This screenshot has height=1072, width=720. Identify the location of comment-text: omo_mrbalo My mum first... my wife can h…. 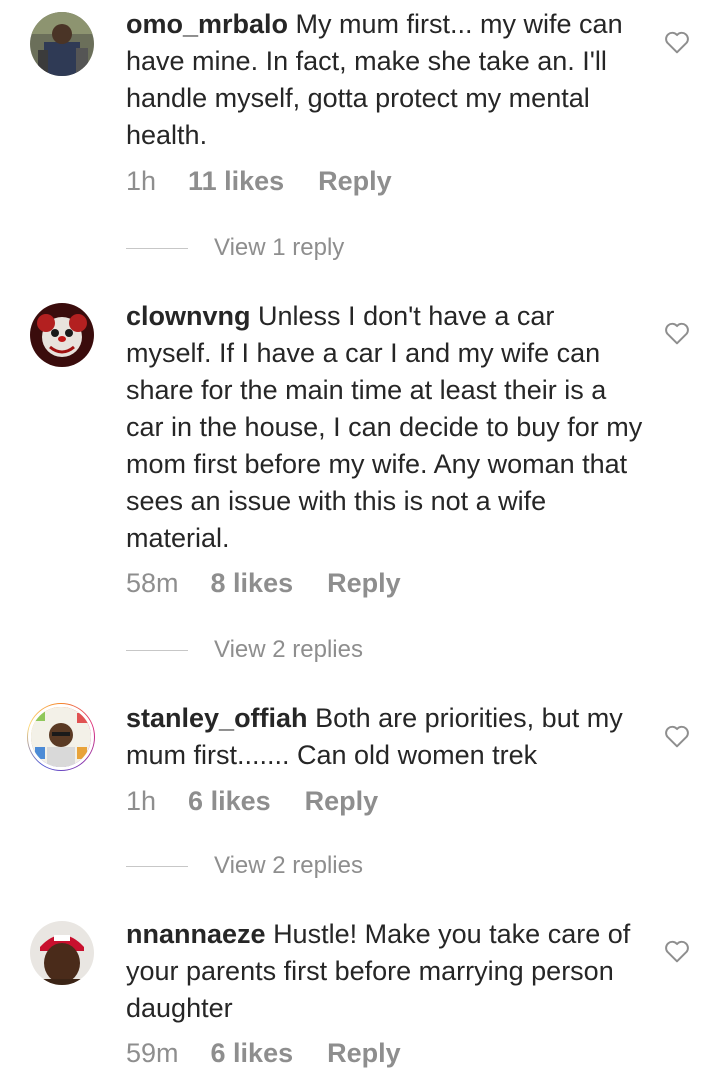
(386, 80).